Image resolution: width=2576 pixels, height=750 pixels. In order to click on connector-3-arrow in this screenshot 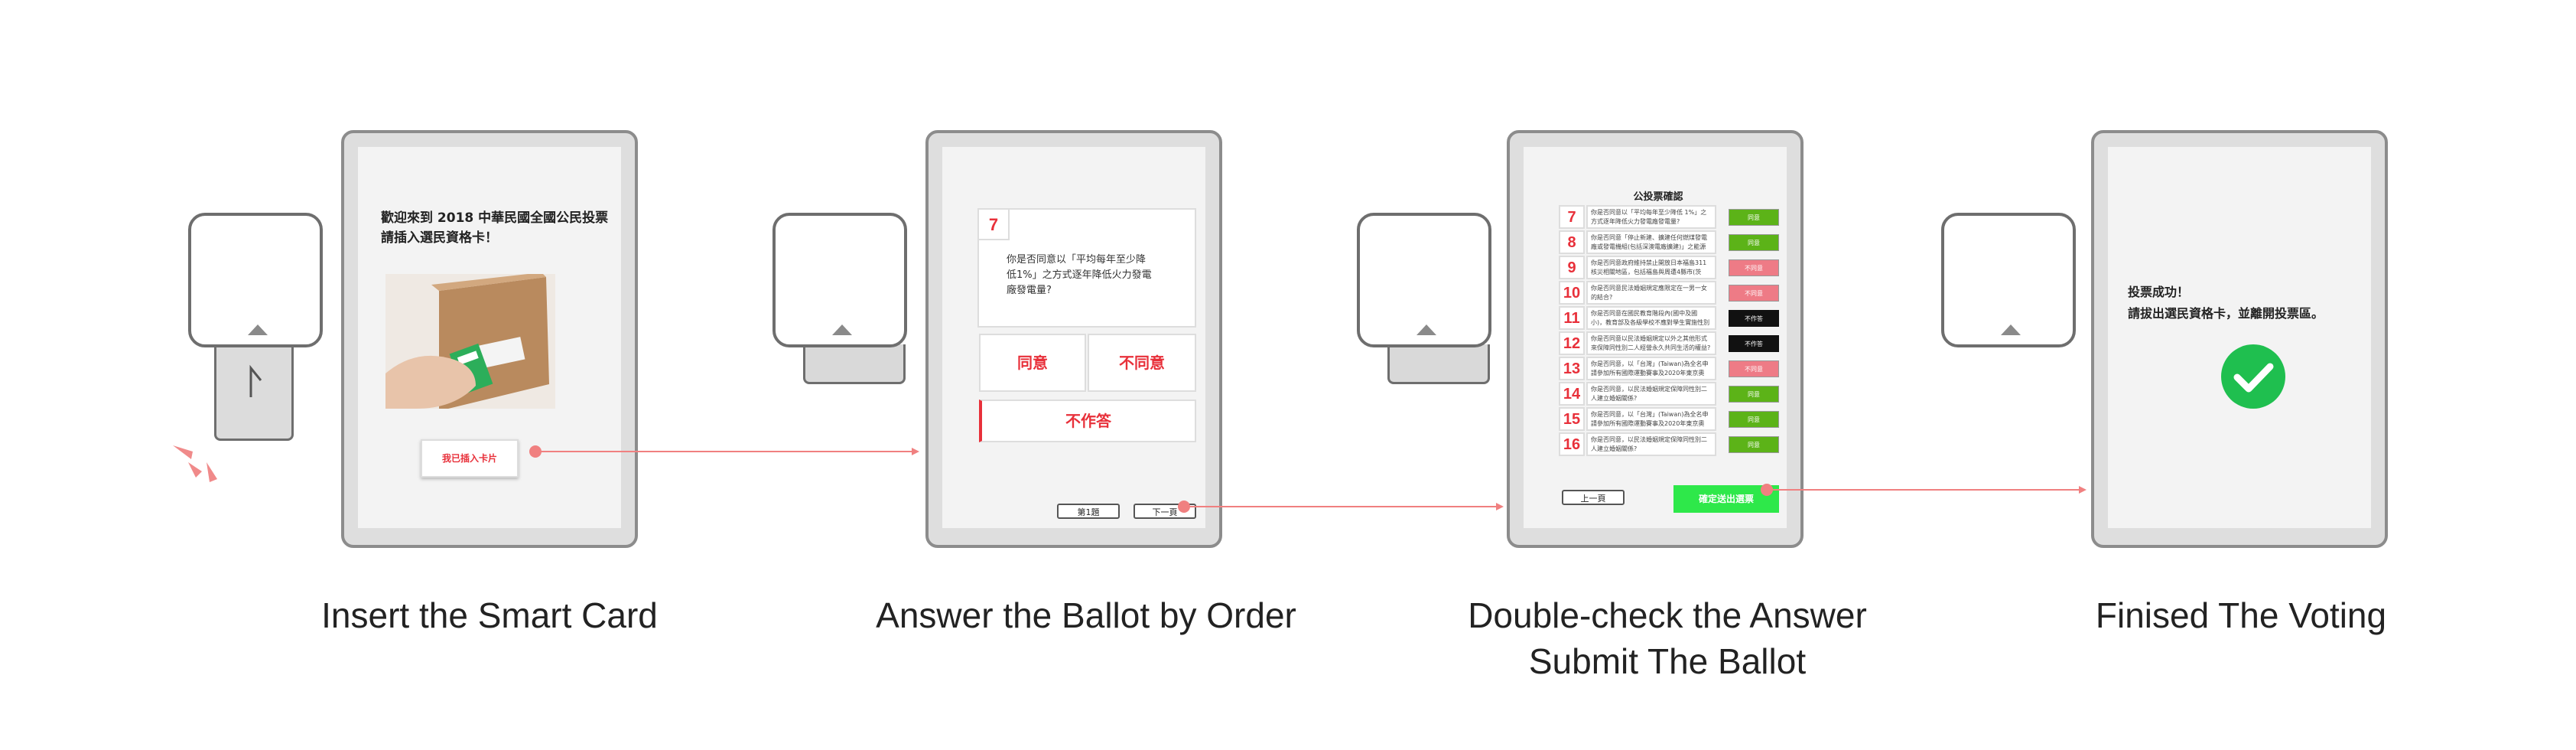, I will do `click(2082, 490)`.